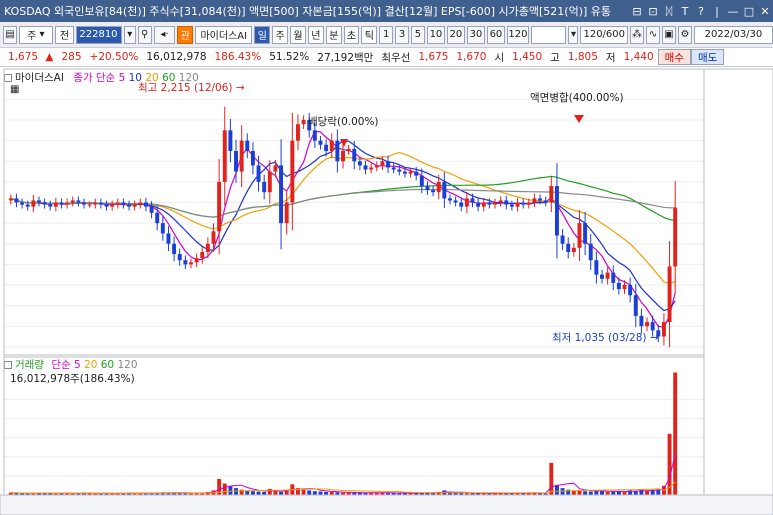 The height and width of the screenshot is (515, 773). Describe the element at coordinates (435, 34) in the screenshot. I see `interval-10: 10` at that location.